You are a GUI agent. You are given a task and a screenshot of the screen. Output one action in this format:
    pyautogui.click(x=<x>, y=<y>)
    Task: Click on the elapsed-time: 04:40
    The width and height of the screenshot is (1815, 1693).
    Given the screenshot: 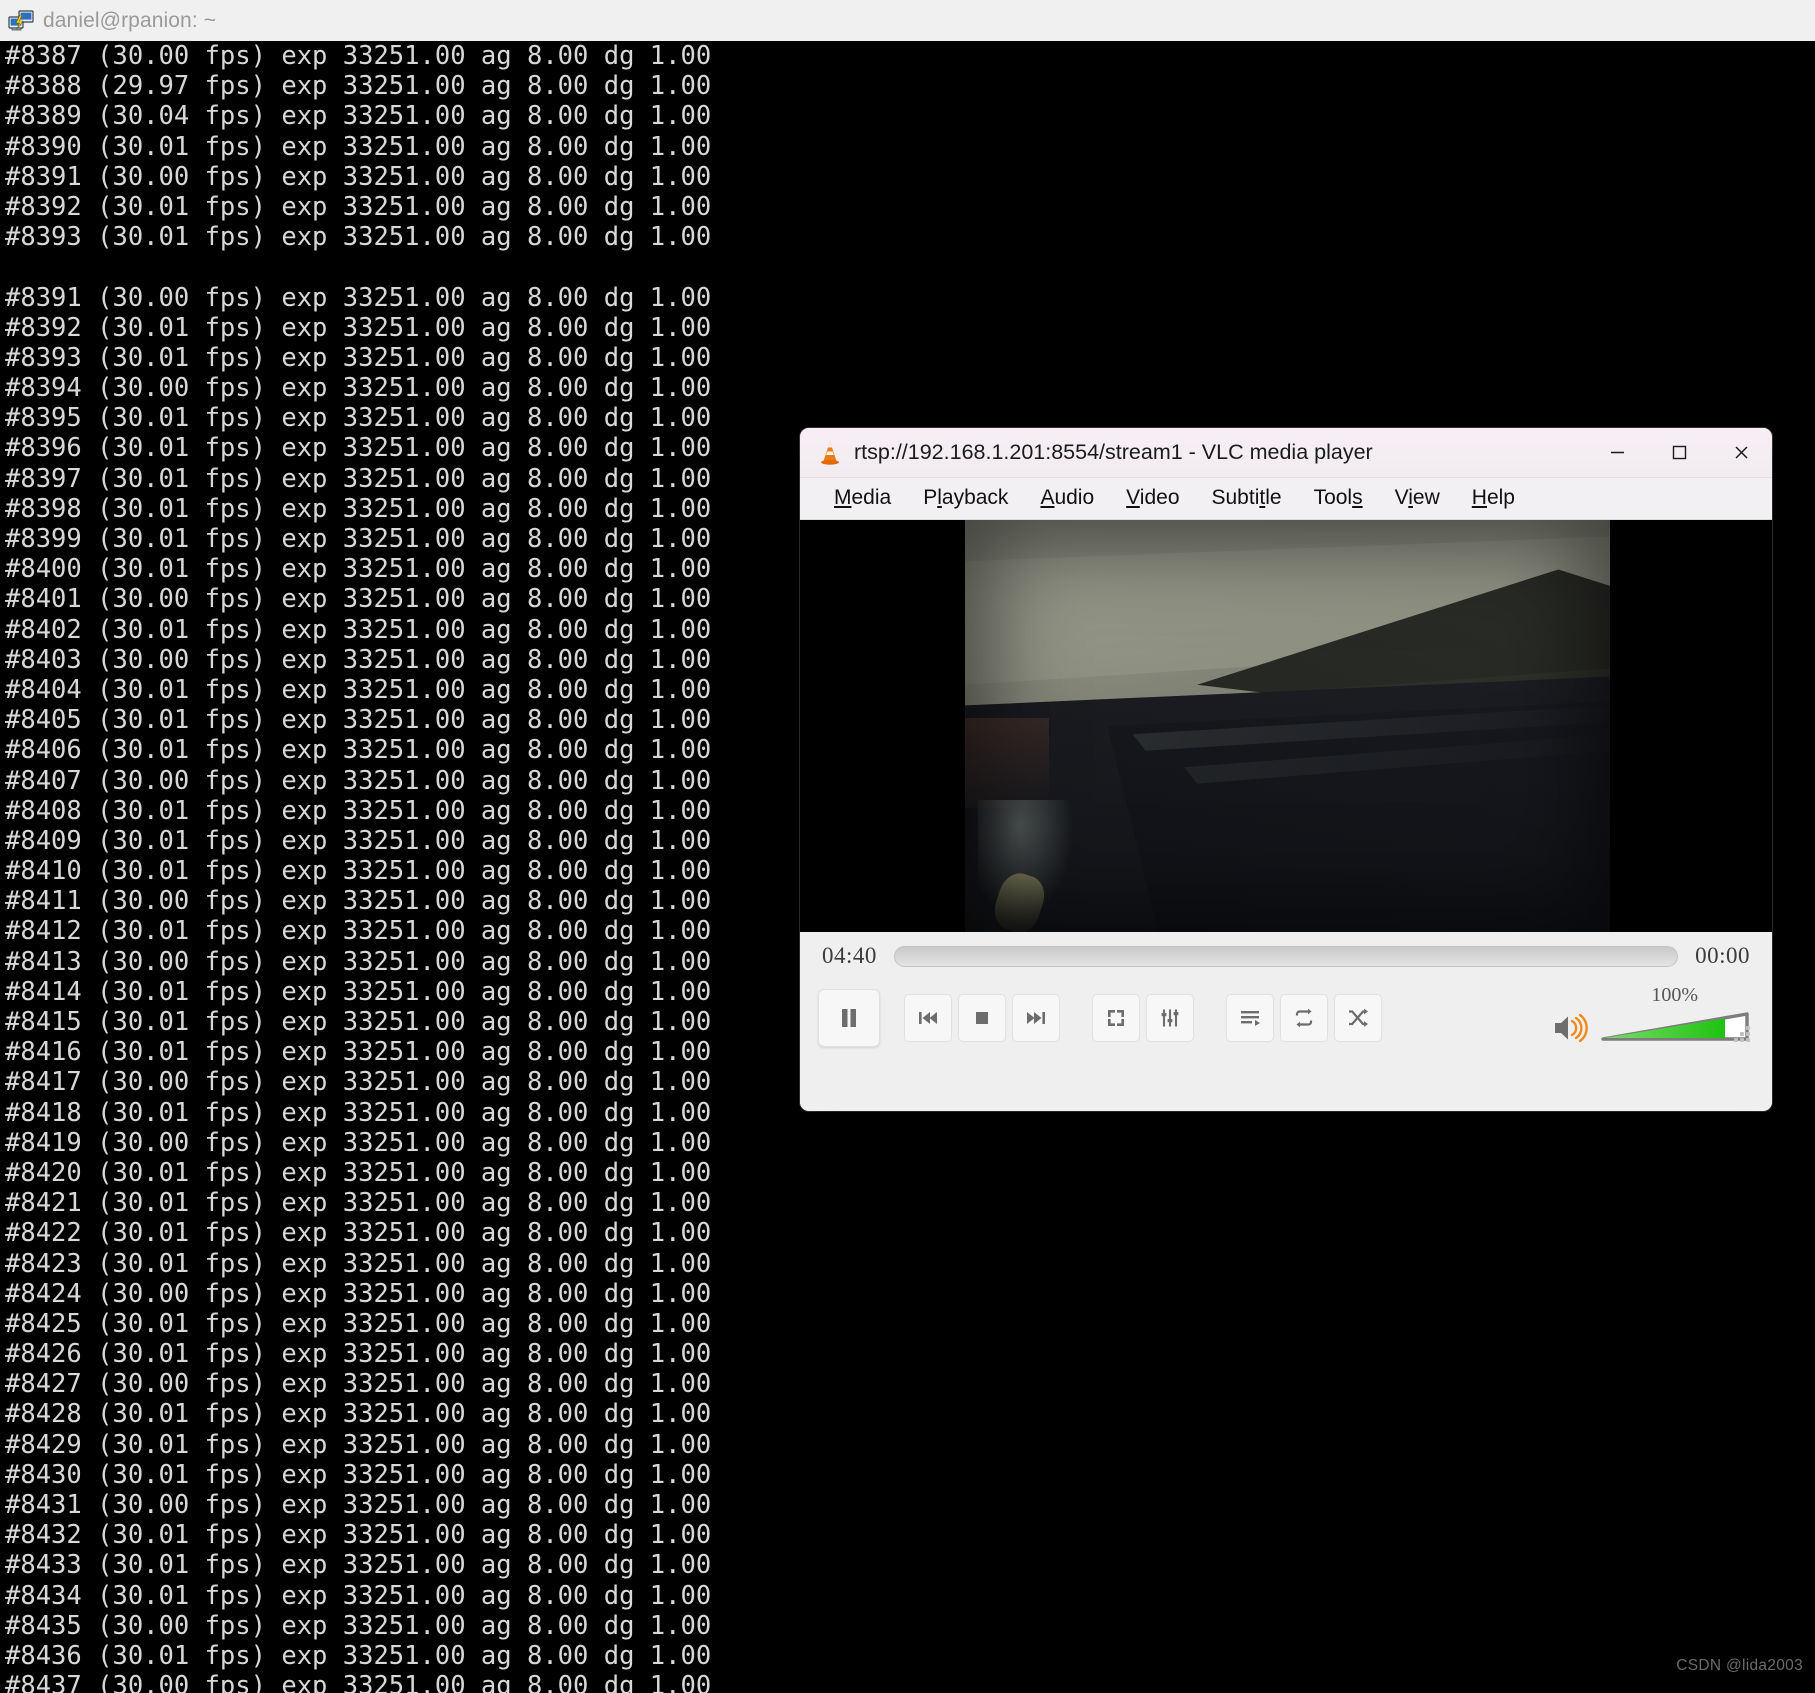 What is the action you would take?
    pyautogui.click(x=849, y=955)
    